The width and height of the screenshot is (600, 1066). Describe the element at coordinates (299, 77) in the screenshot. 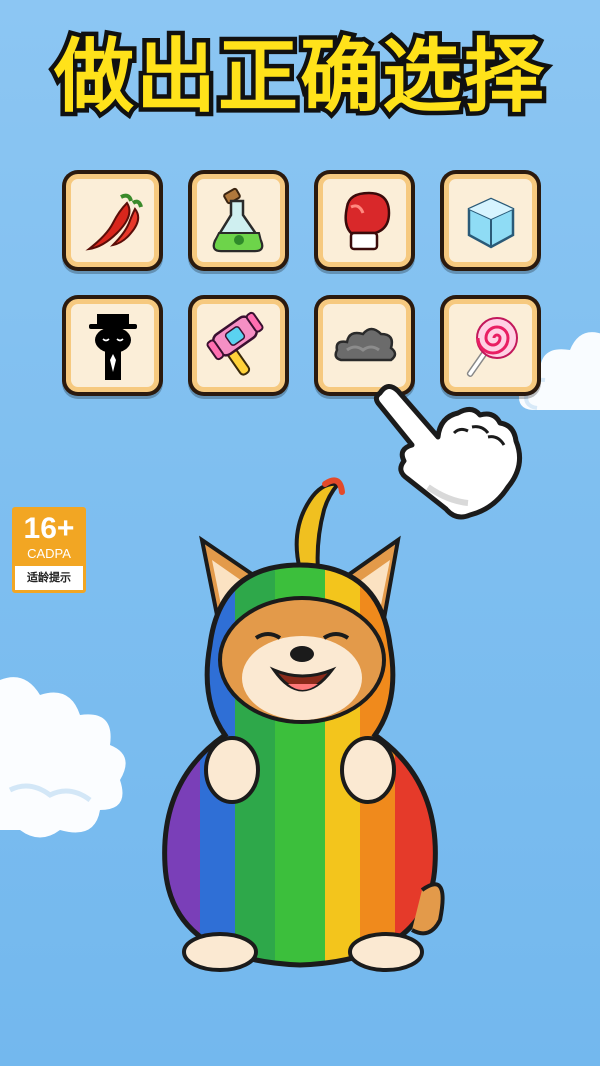

I see `page-title: 做出正确选择` at that location.